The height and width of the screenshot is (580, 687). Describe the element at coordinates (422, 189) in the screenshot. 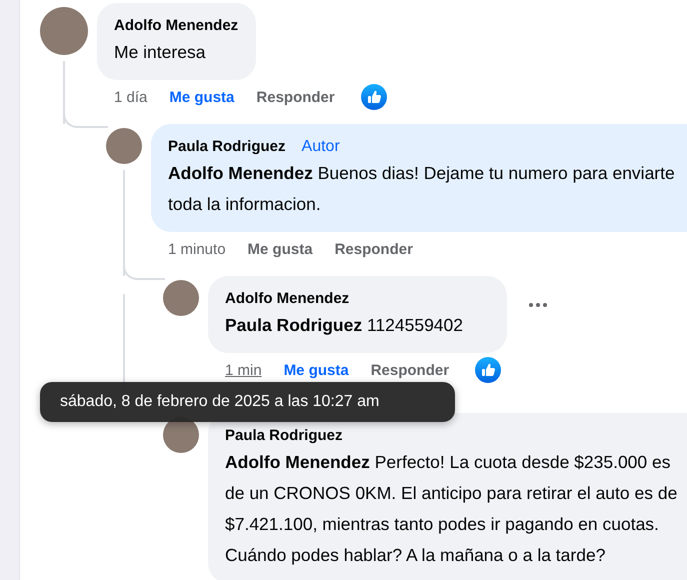

I see `comment-text: Adolfo Menendez Buenos dias! Dejame tu numero para enviarte toda la informacion.` at that location.